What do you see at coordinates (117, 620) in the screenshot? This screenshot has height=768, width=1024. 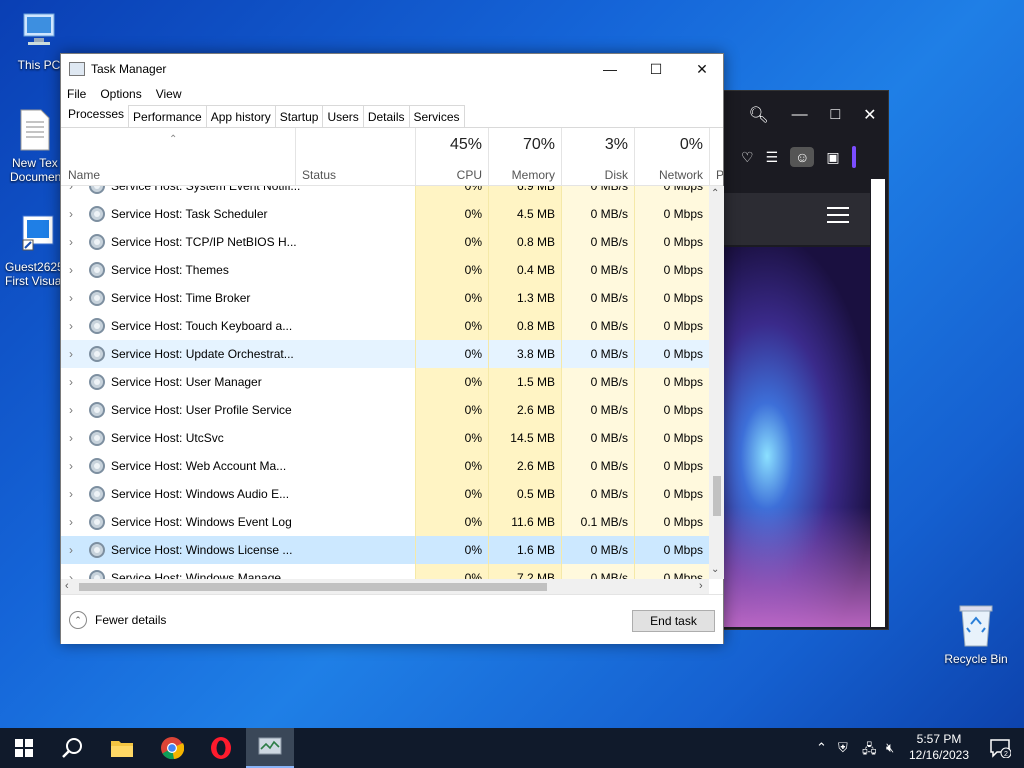 I see `fewer-details-button: ⌃ Fewer details` at bounding box center [117, 620].